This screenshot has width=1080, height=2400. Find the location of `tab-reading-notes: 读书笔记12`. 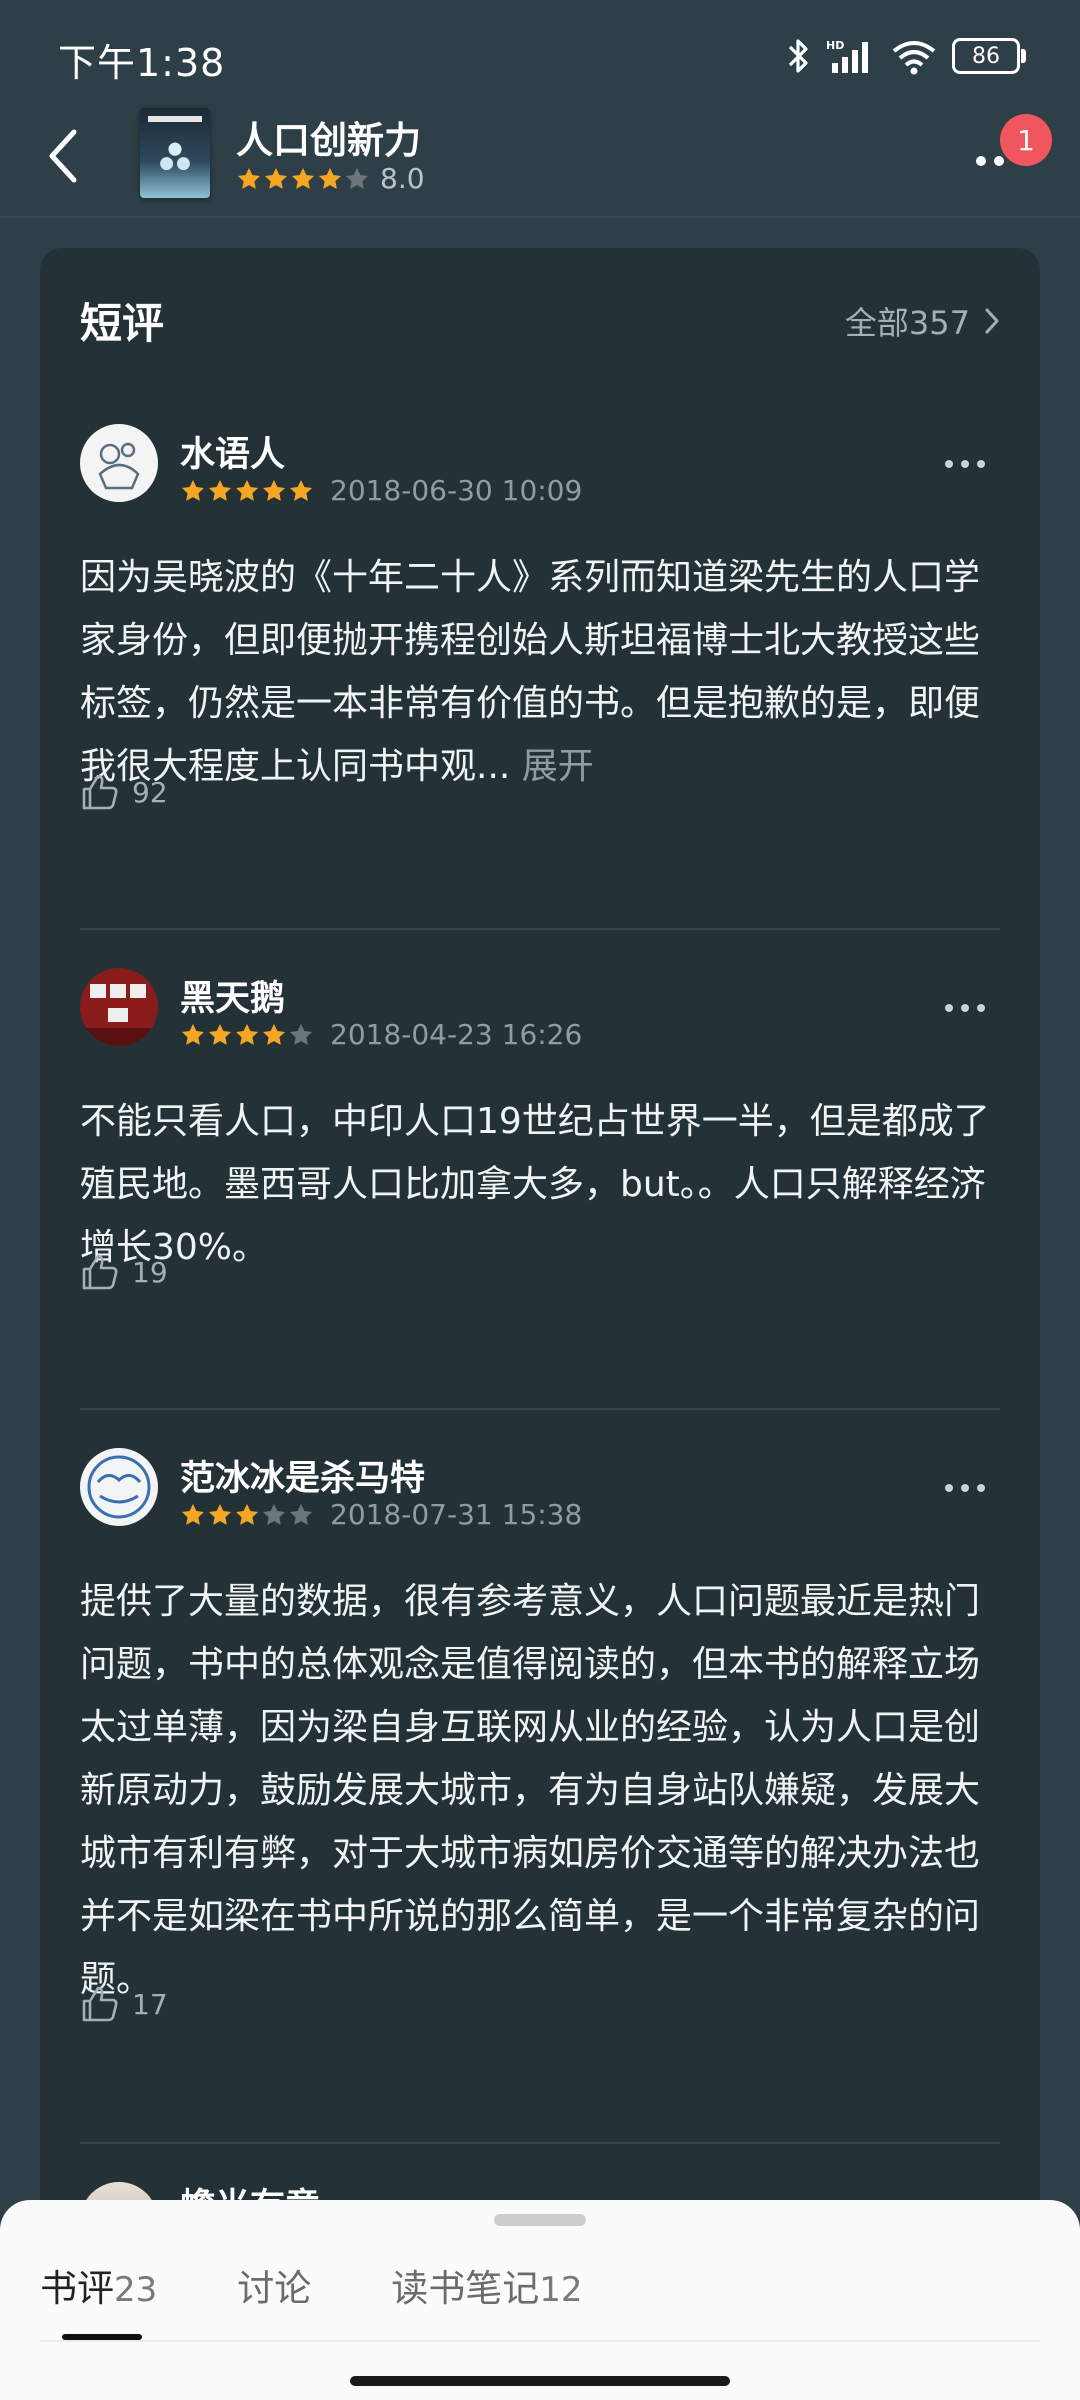

tab-reading-notes: 读书笔记12 is located at coordinates (486, 2285).